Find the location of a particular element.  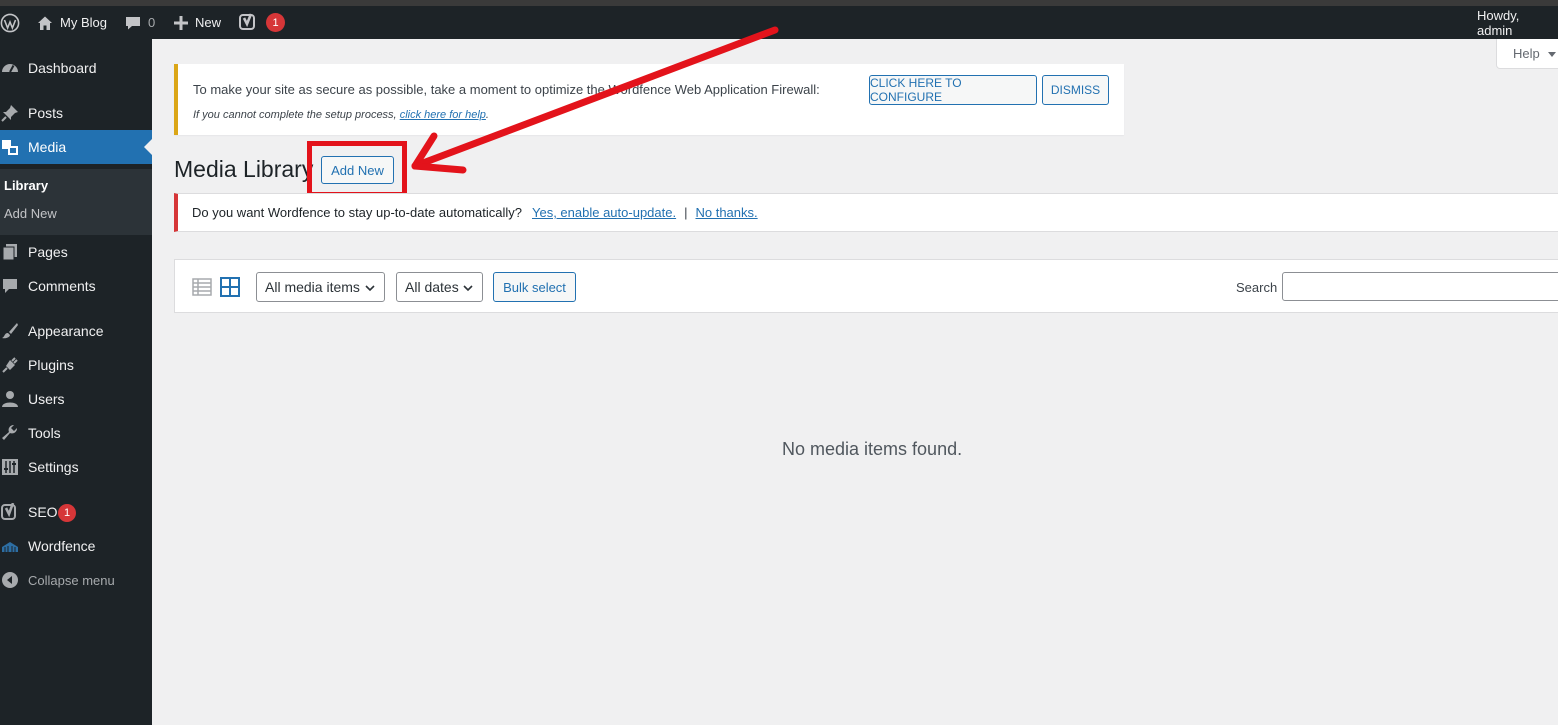

search-label: Search is located at coordinates (1257, 287).